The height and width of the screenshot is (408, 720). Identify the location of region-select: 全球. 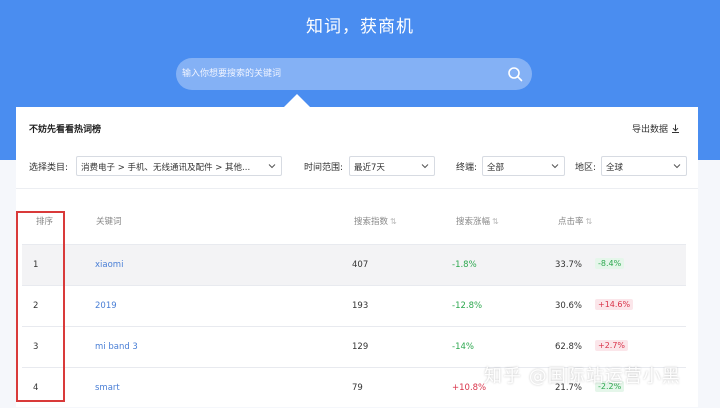
(644, 166).